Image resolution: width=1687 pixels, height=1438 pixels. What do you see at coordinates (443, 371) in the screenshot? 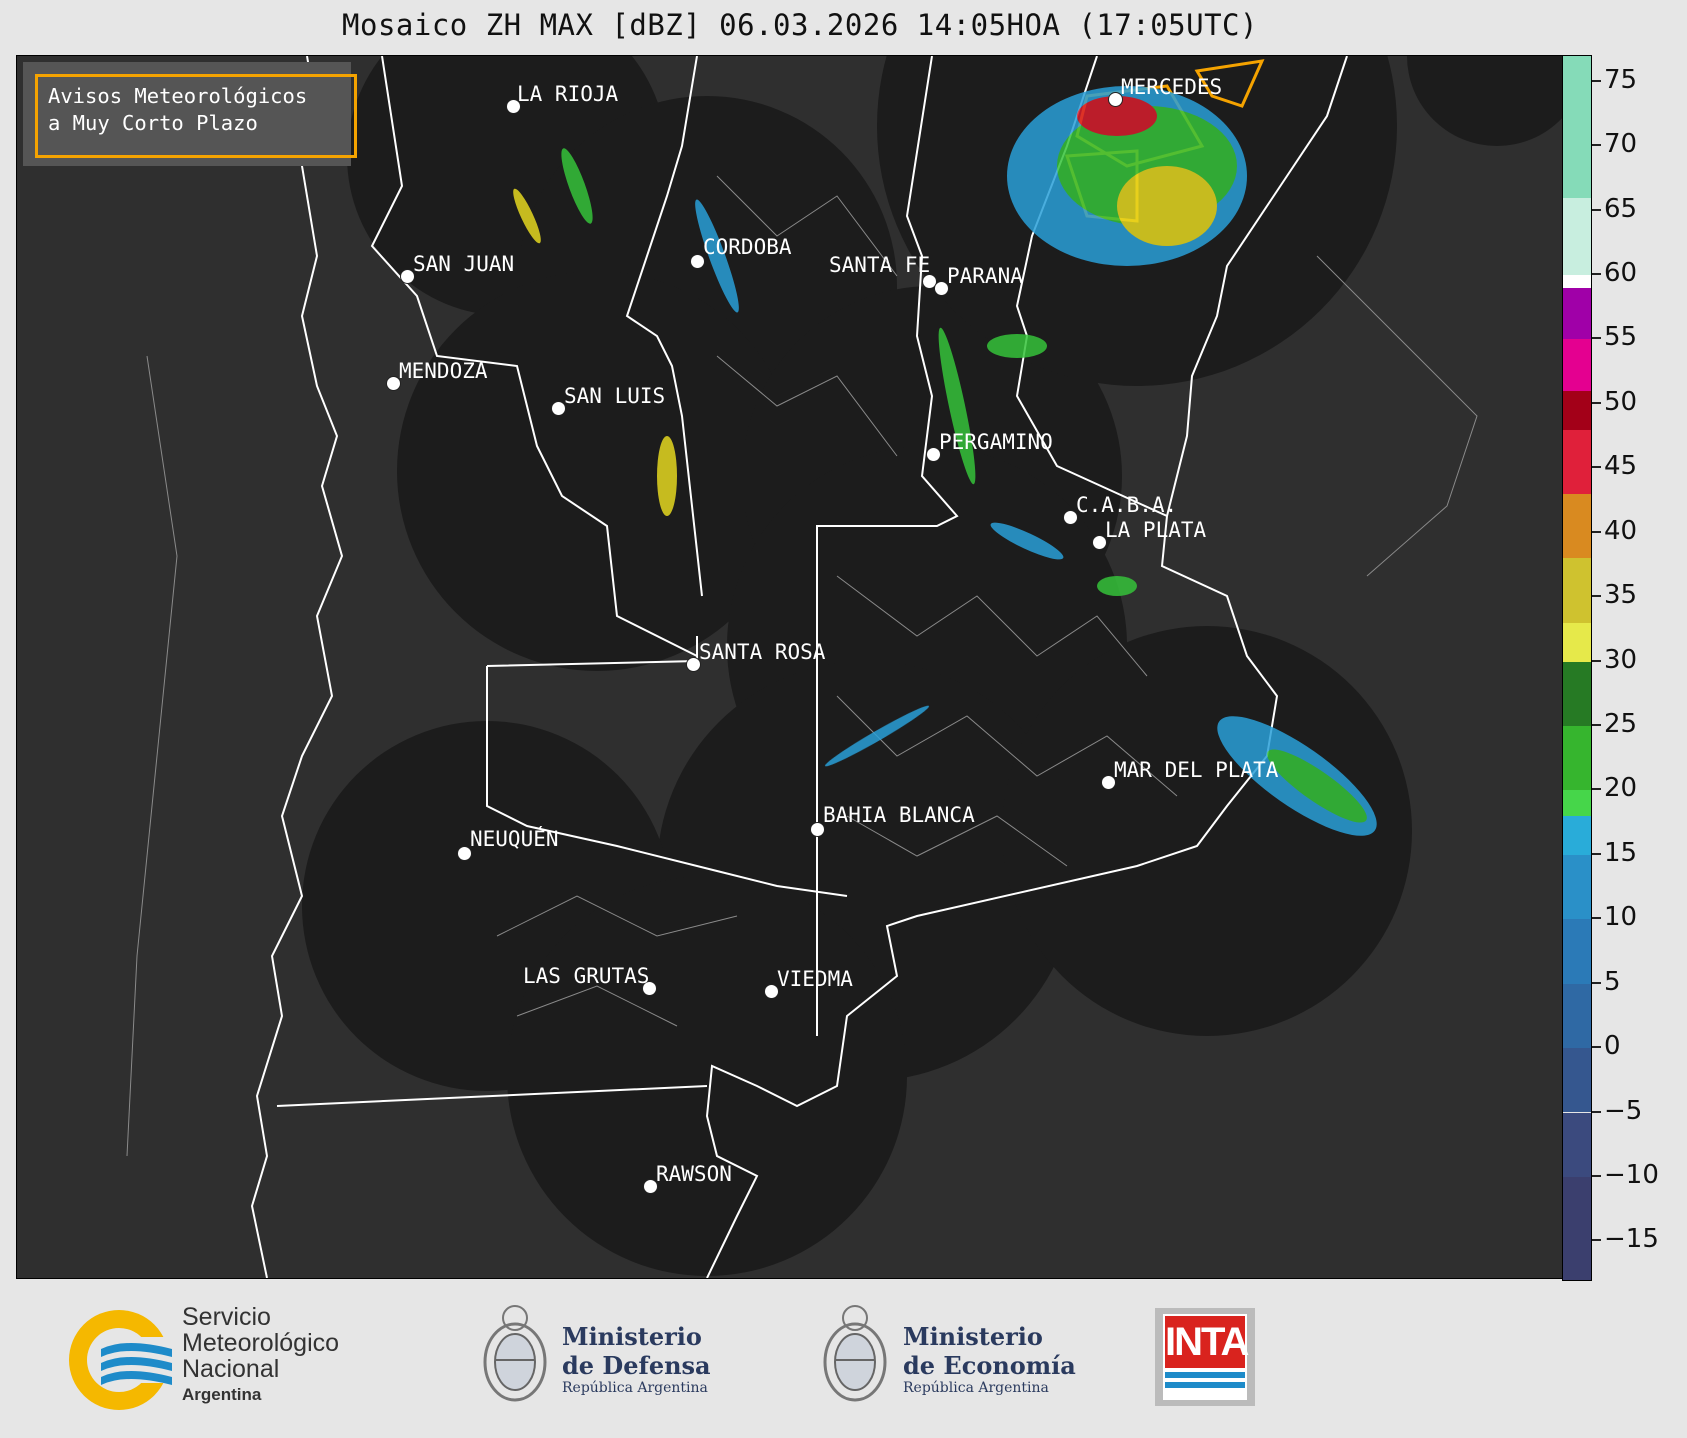
I see `city-label: MENDOZA` at bounding box center [443, 371].